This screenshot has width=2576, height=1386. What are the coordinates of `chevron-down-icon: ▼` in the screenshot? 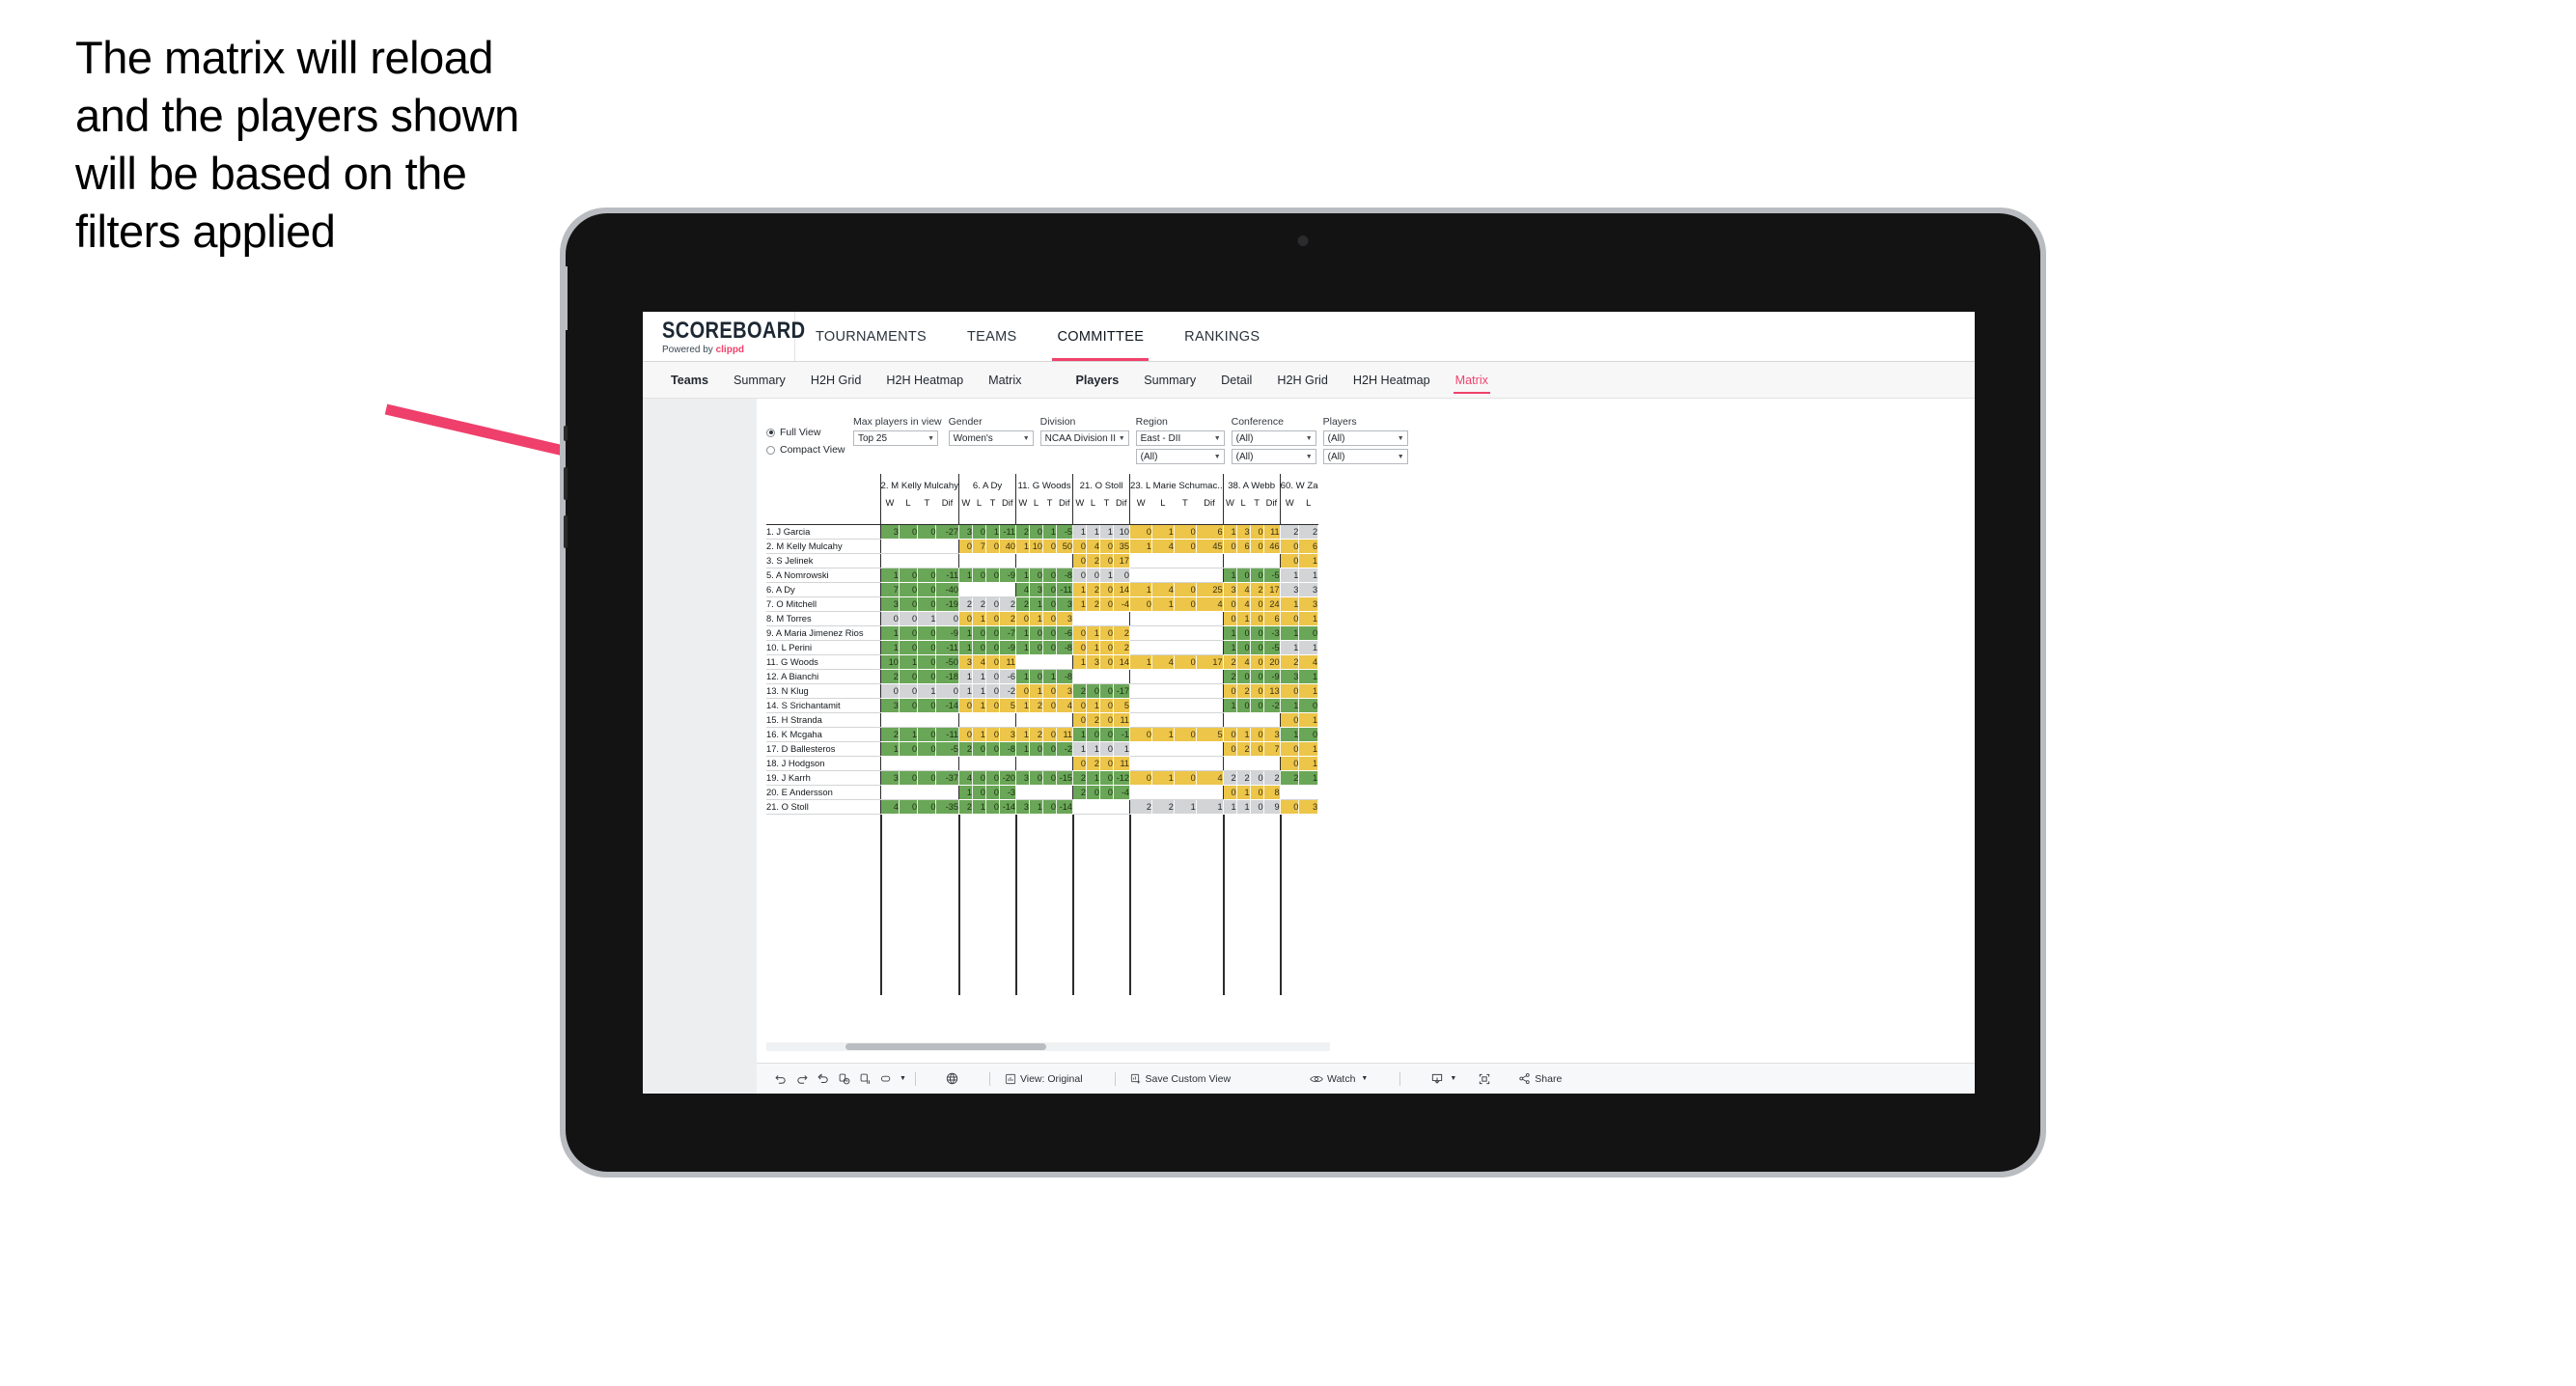 It's located at (903, 1078).